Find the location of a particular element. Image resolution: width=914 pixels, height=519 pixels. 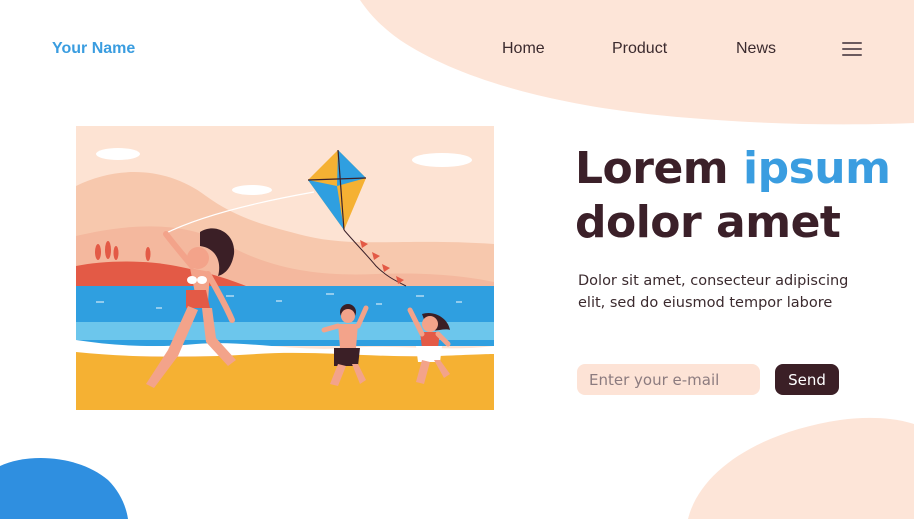

headline-accent: ipsum is located at coordinates (816, 168).